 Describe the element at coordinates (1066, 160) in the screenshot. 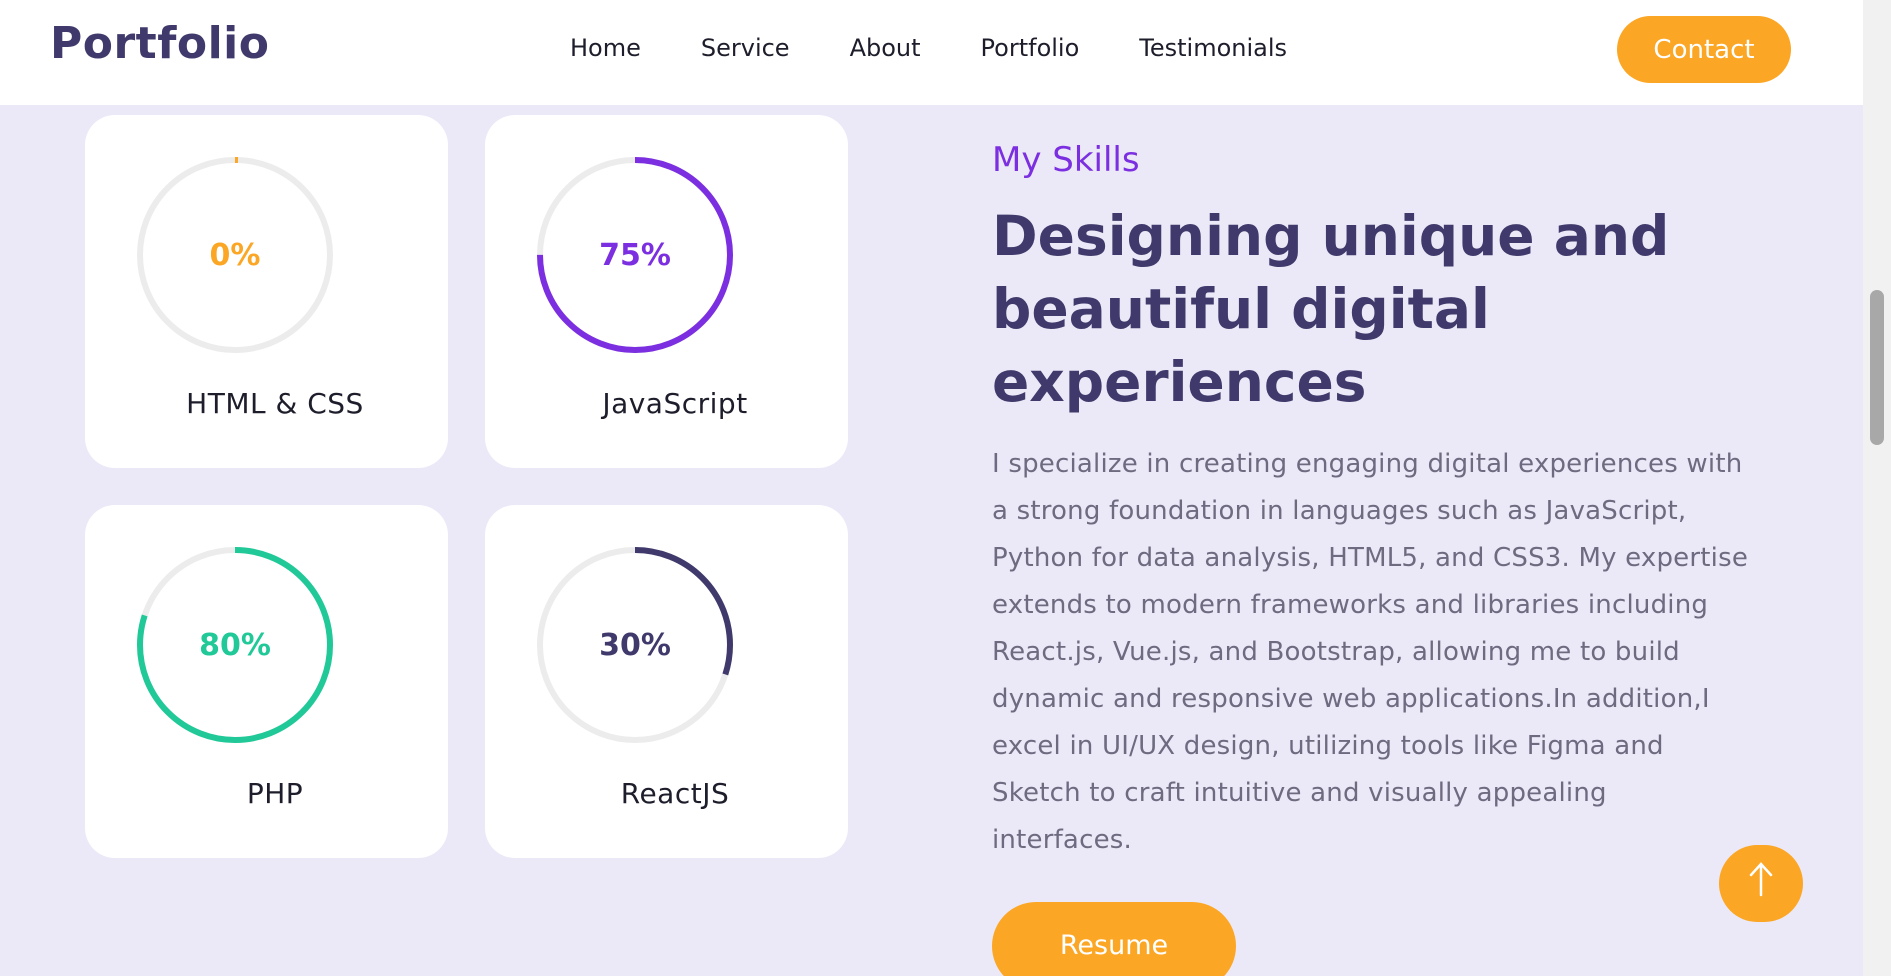

I see `section-kicker: My Skills` at that location.